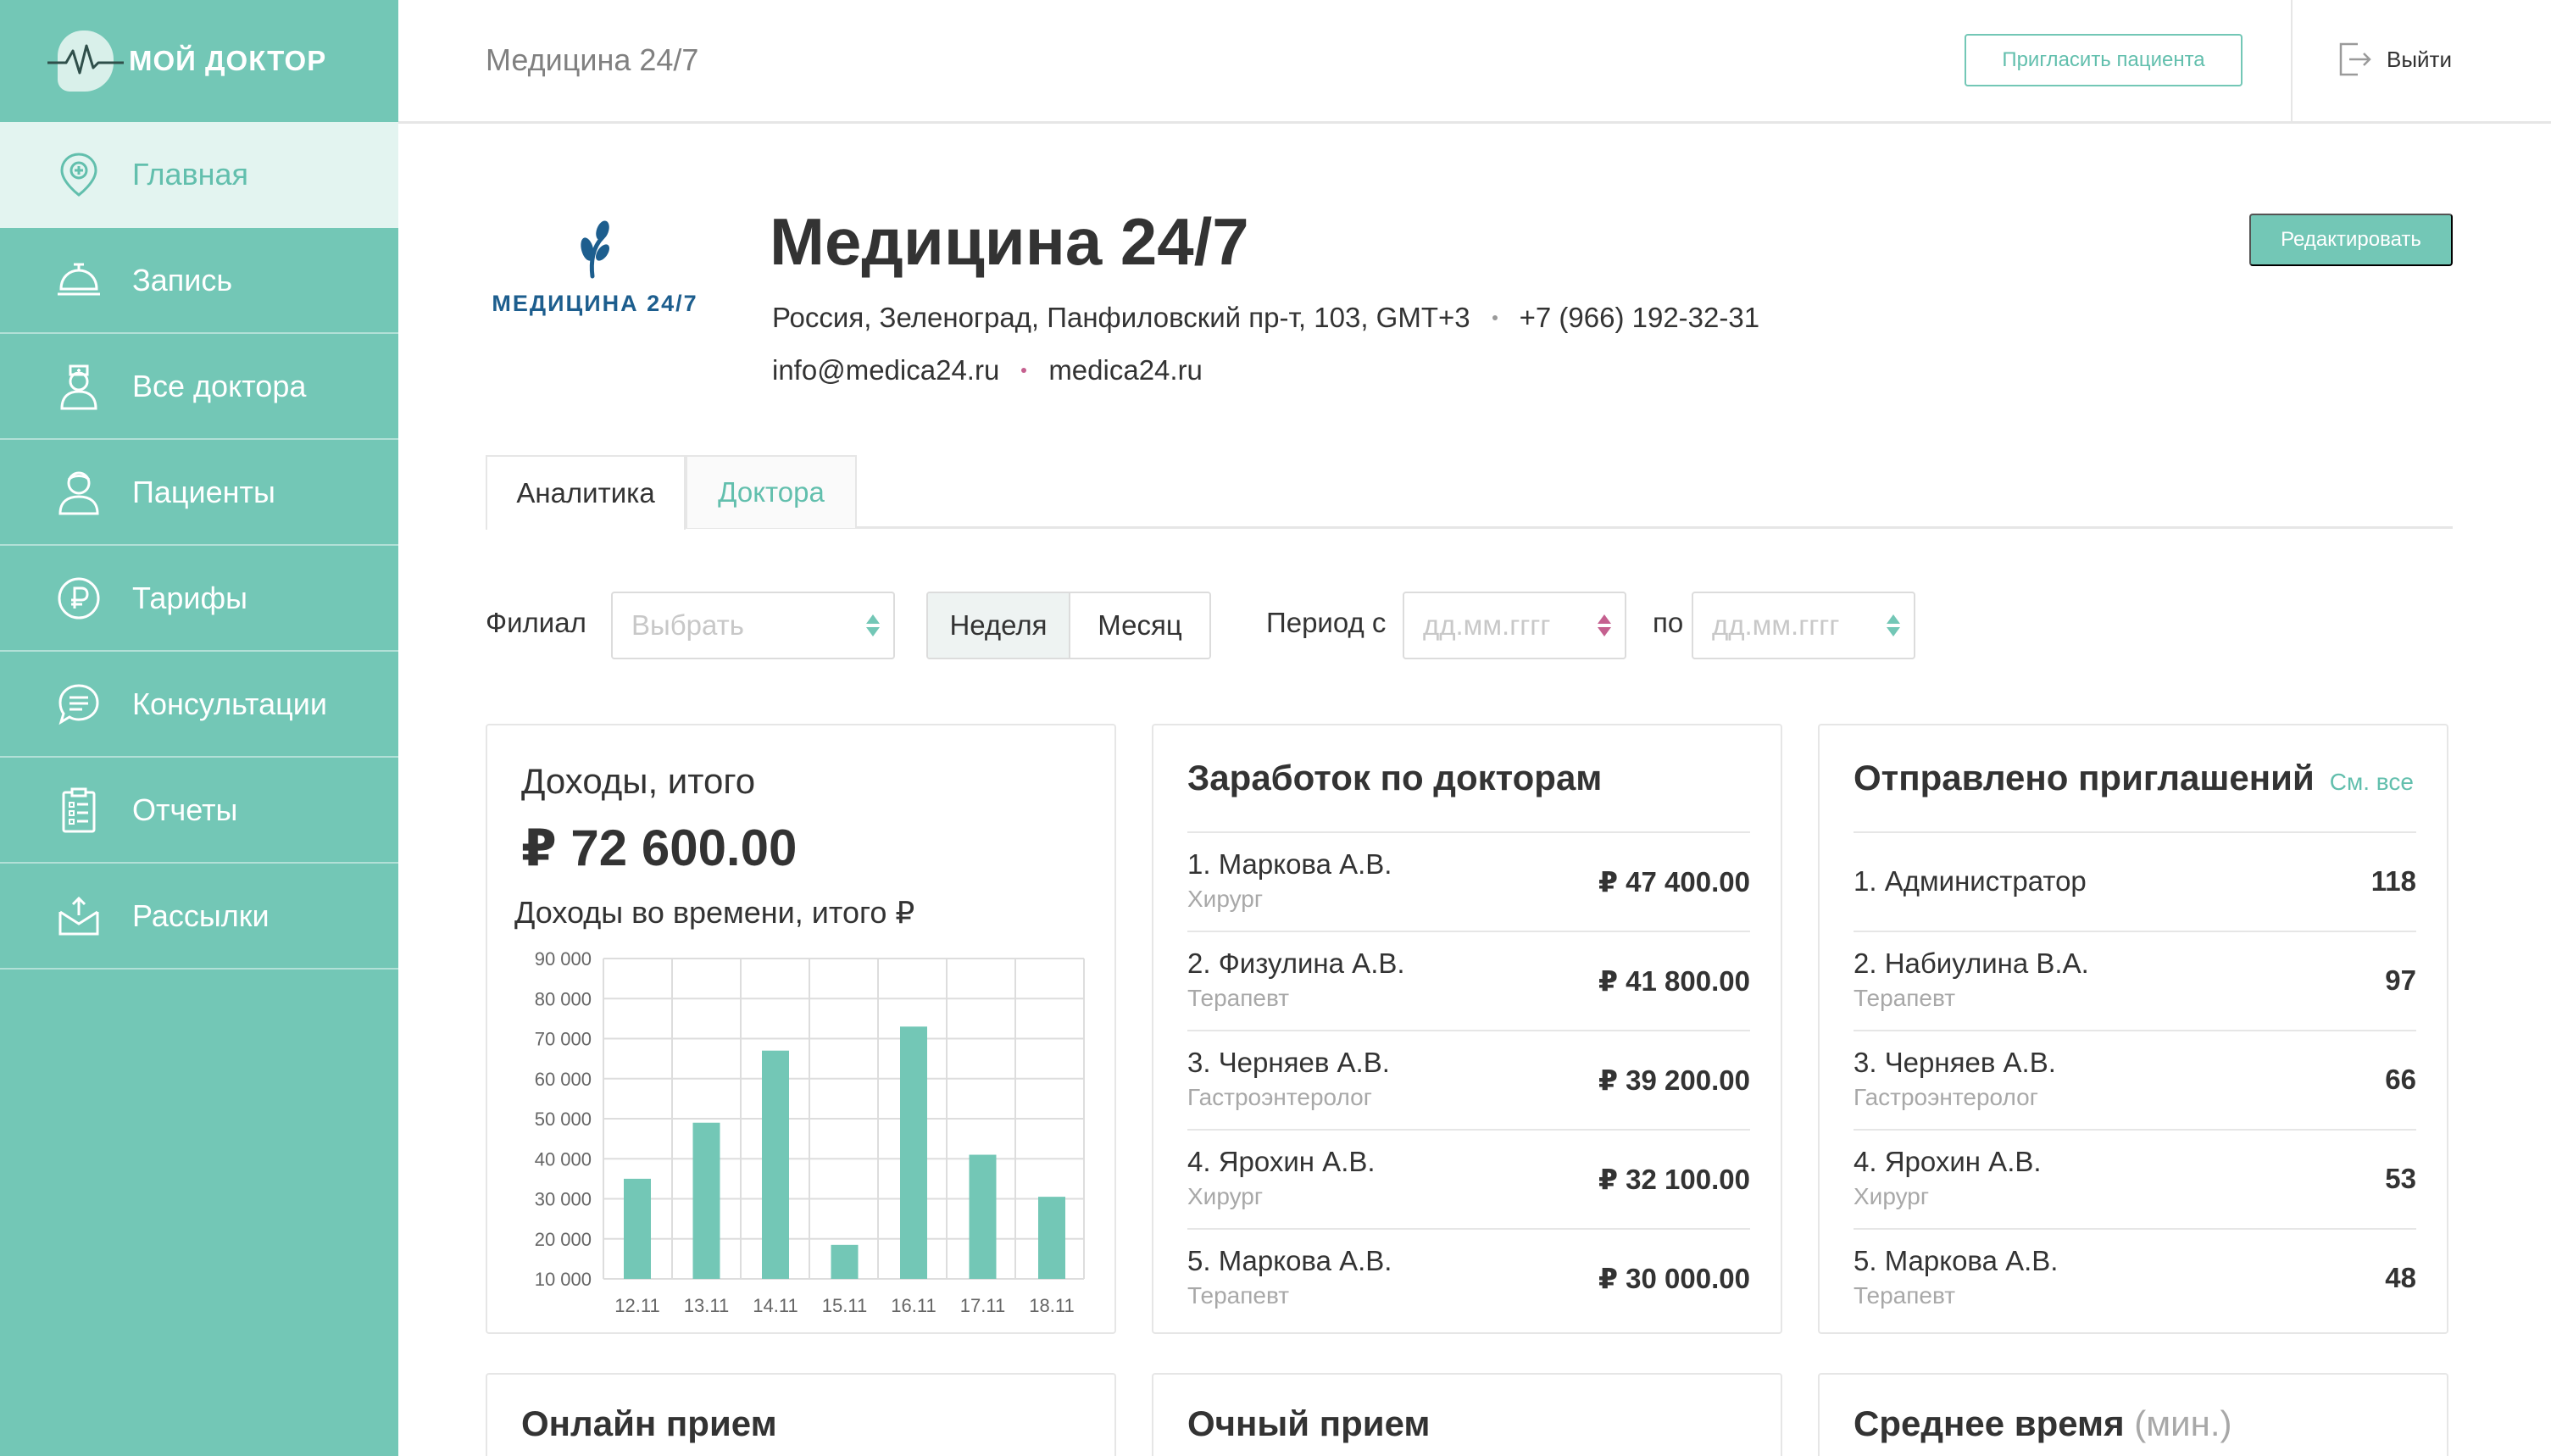 This screenshot has height=1456, width=2551. Describe the element at coordinates (1139, 625) in the screenshot. I see `month-button: Месяц` at that location.